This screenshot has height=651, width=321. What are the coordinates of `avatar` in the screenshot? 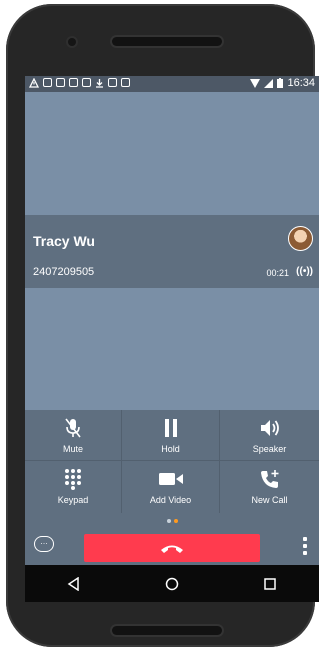 It's located at (300, 238).